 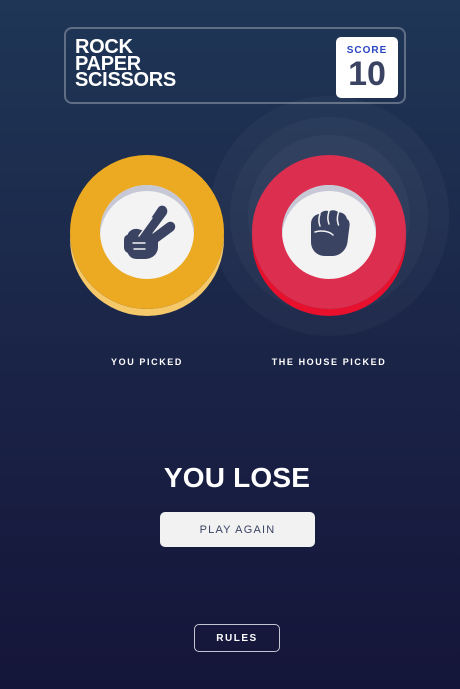 I want to click on game-header: ROCK PAPER SCISSORS SCORE 10, so click(x=235, y=65).